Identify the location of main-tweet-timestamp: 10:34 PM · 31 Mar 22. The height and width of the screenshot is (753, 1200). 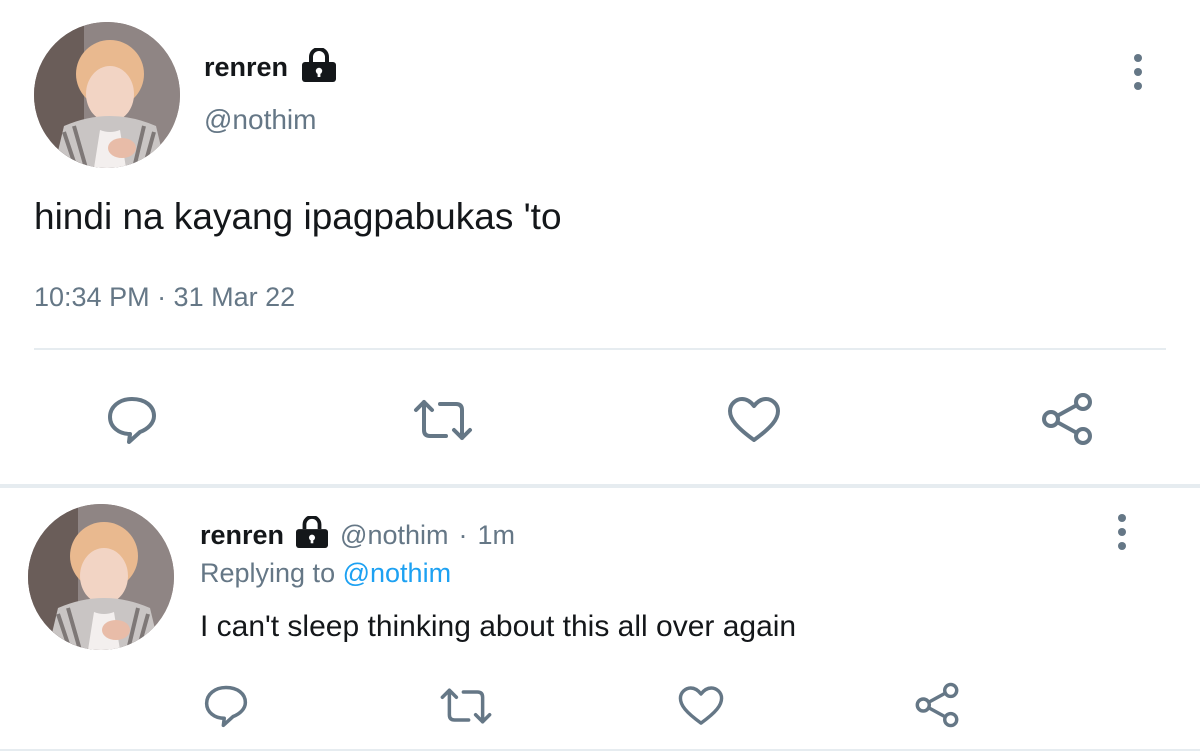
(164, 297).